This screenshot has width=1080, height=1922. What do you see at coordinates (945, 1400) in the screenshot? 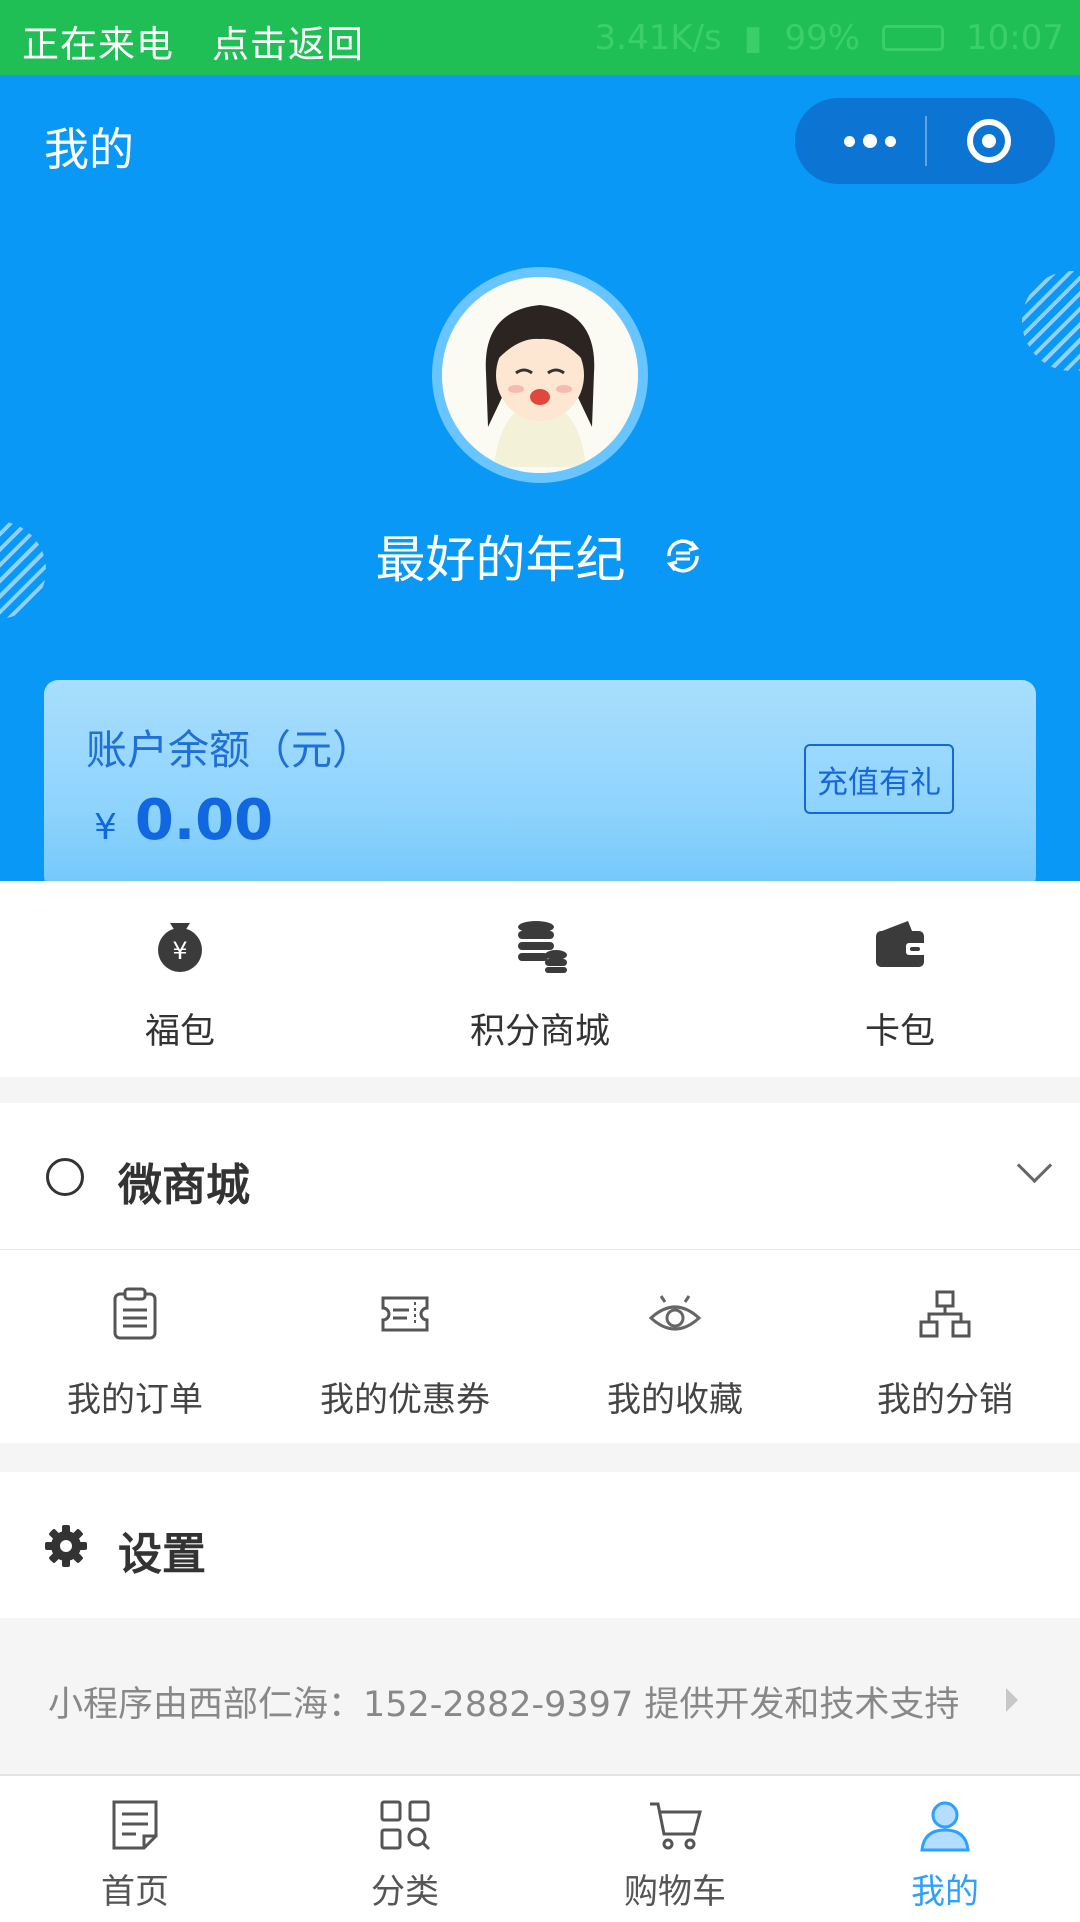
I see `mall-item-label: 我的分销` at bounding box center [945, 1400].